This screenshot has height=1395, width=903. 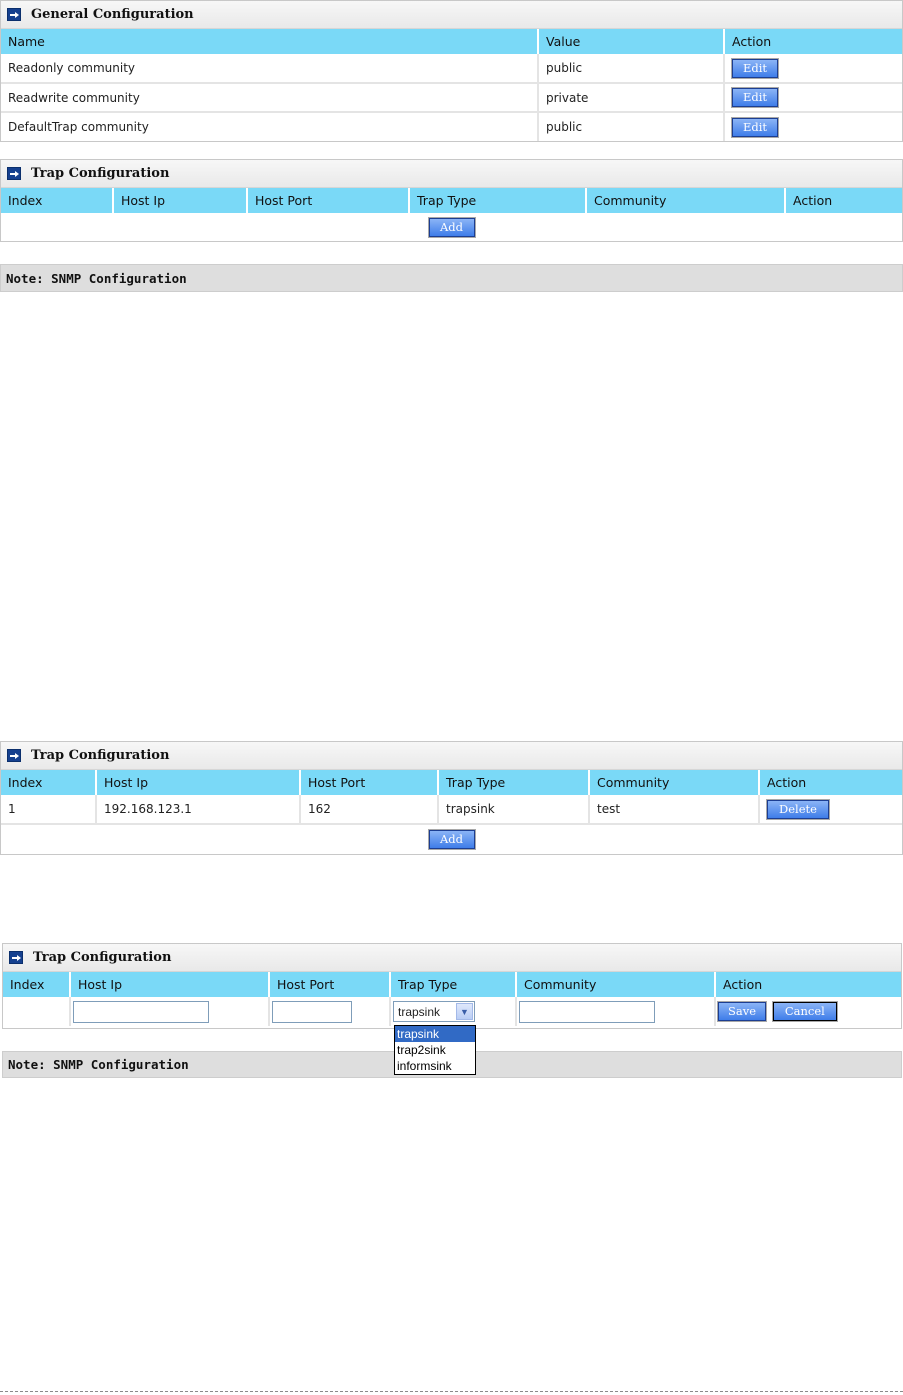 I want to click on table-row: DefaultTrap community public Edit, so click(x=451, y=126).